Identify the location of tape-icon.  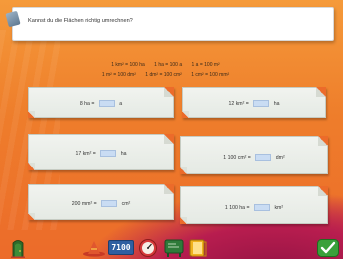
(13, 19).